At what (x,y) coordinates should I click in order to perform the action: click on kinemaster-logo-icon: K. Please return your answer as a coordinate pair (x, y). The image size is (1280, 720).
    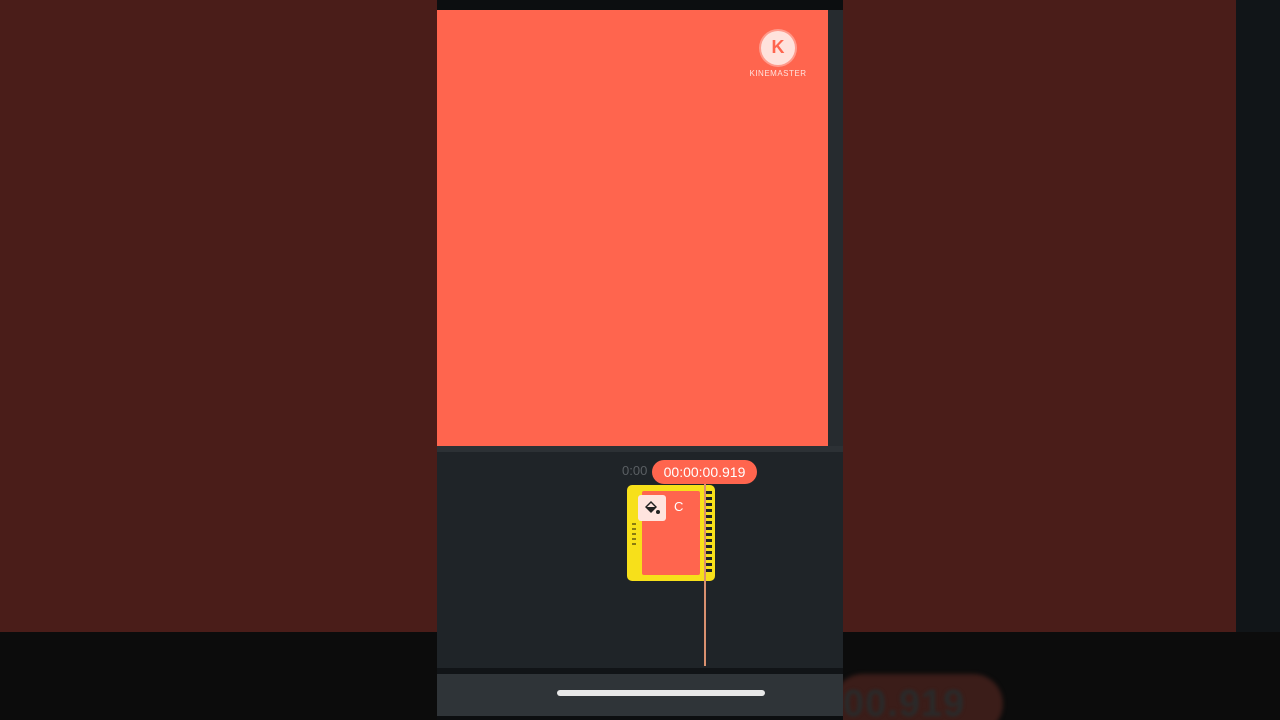
    Looking at the image, I should click on (778, 48).